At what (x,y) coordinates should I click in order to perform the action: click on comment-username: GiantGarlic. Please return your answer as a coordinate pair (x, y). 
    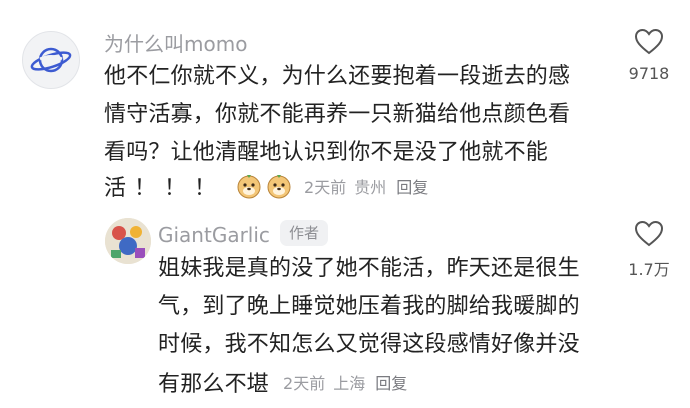
    Looking at the image, I should click on (214, 235).